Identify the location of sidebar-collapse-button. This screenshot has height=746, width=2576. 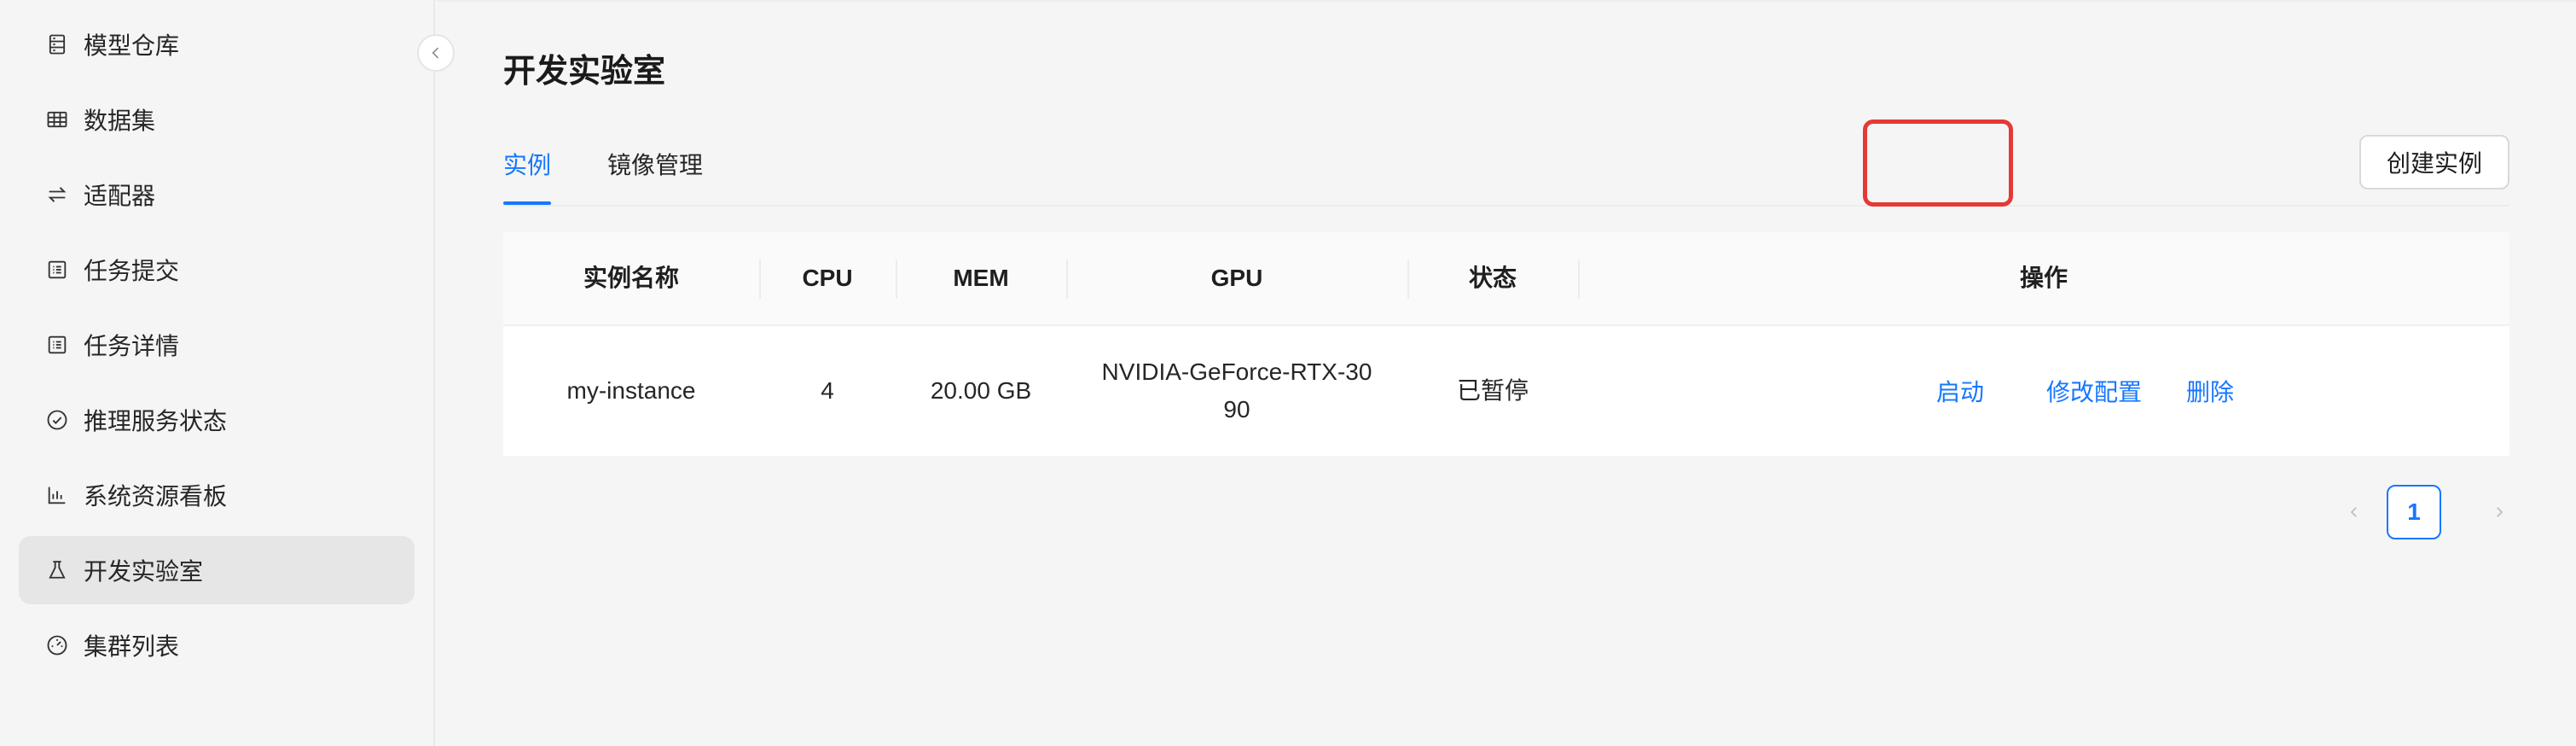
(436, 53).